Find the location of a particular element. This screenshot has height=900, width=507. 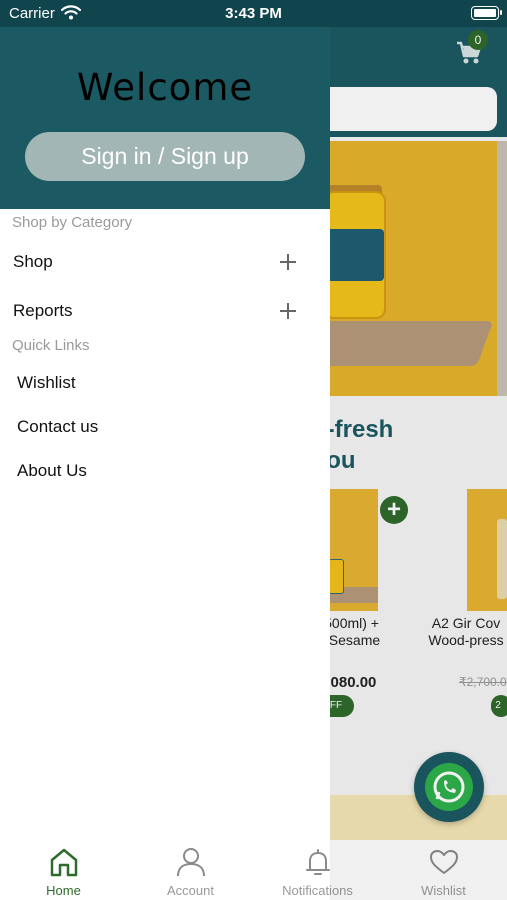

shop-by-category-label: Shop by Category is located at coordinates (72, 222).